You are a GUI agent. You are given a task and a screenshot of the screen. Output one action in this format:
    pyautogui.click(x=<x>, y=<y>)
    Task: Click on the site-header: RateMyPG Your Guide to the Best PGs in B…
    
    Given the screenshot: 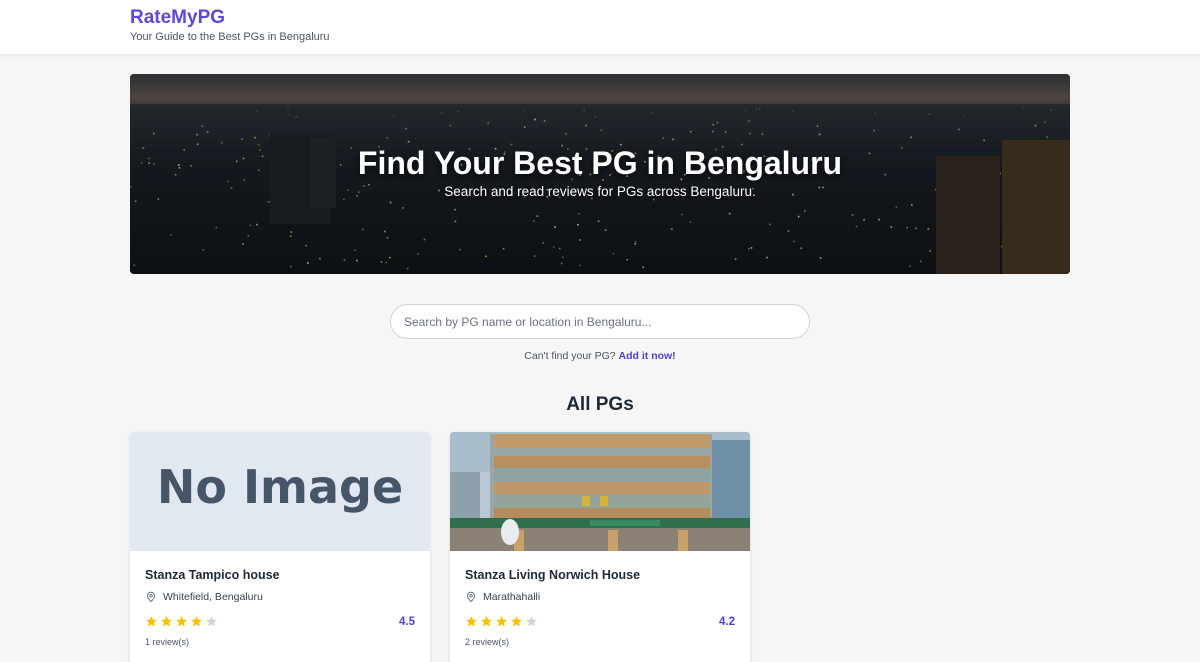 What is the action you would take?
    pyautogui.click(x=600, y=27)
    